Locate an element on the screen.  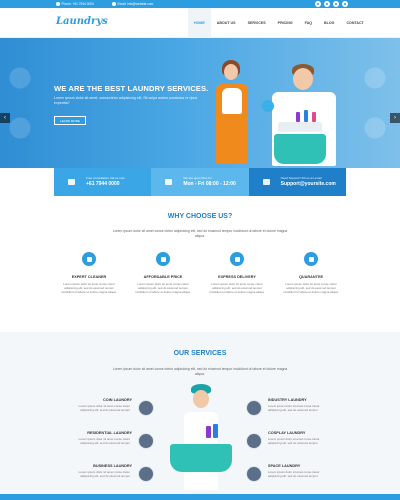
feature-title: EXPRESS DELIVERY is located at coordinates (237, 277).